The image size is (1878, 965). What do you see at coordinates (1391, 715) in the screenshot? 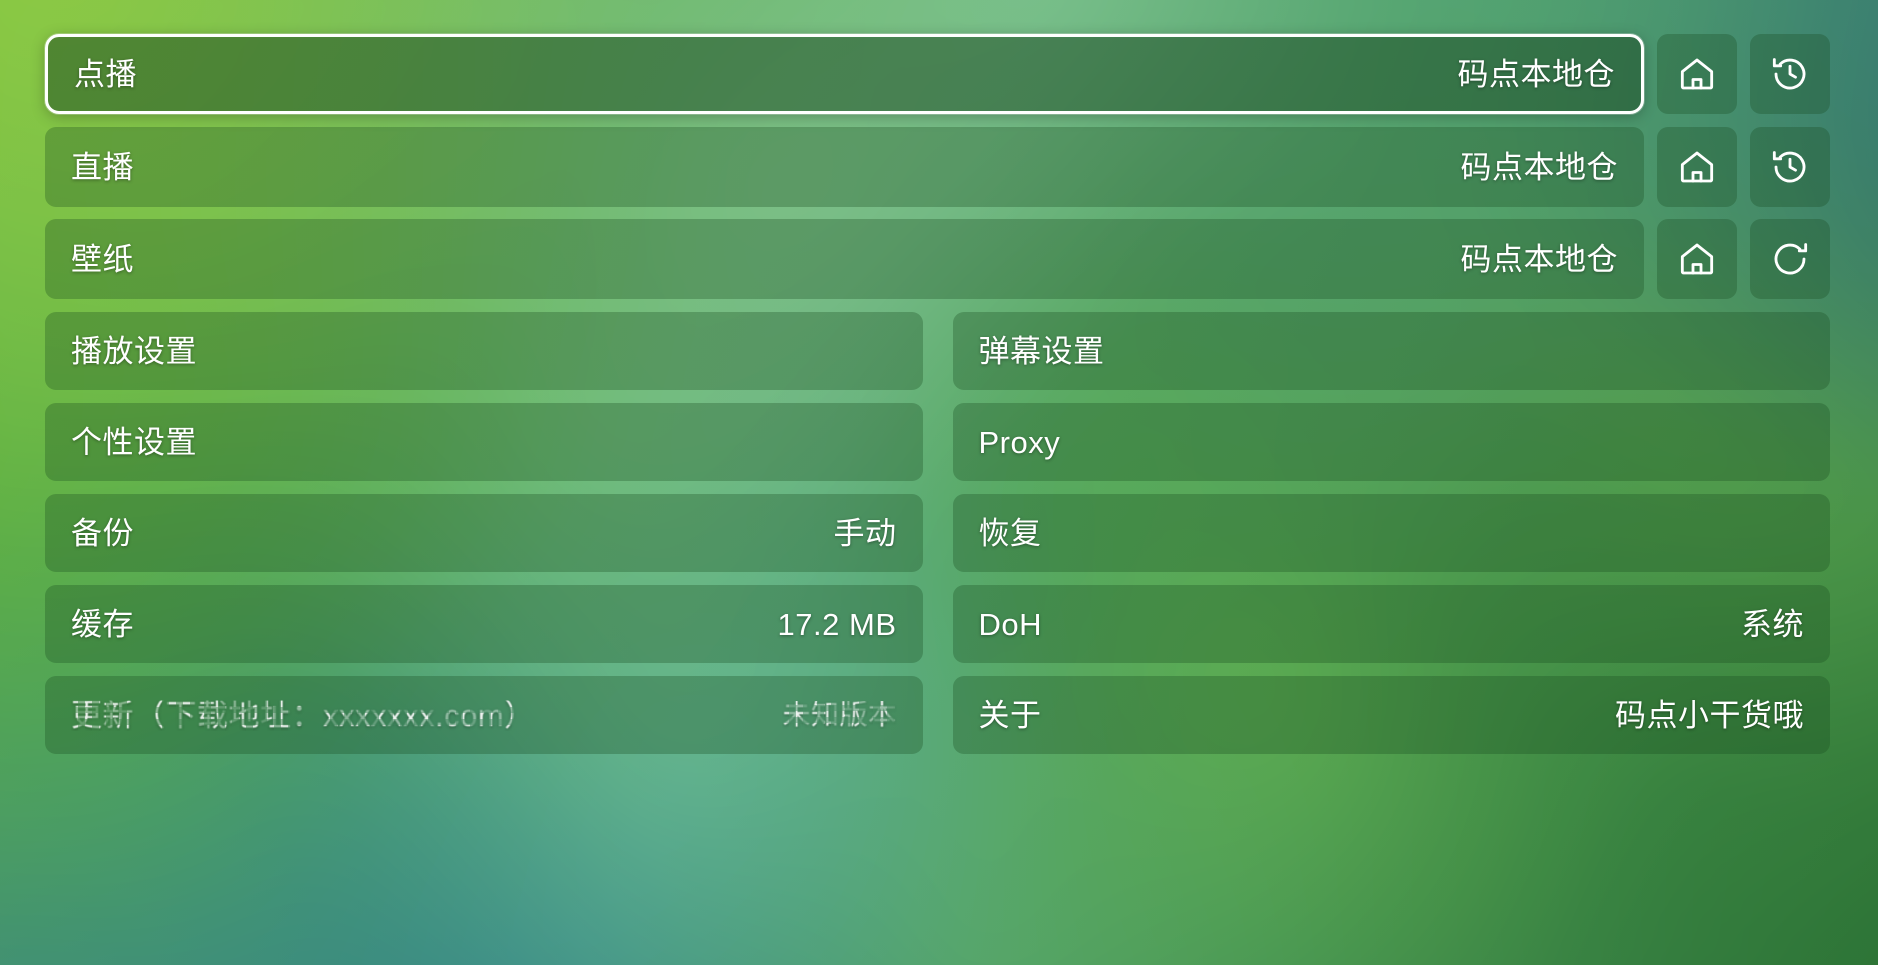
I see `setting-about: 关于 码点小干货哦` at bounding box center [1391, 715].